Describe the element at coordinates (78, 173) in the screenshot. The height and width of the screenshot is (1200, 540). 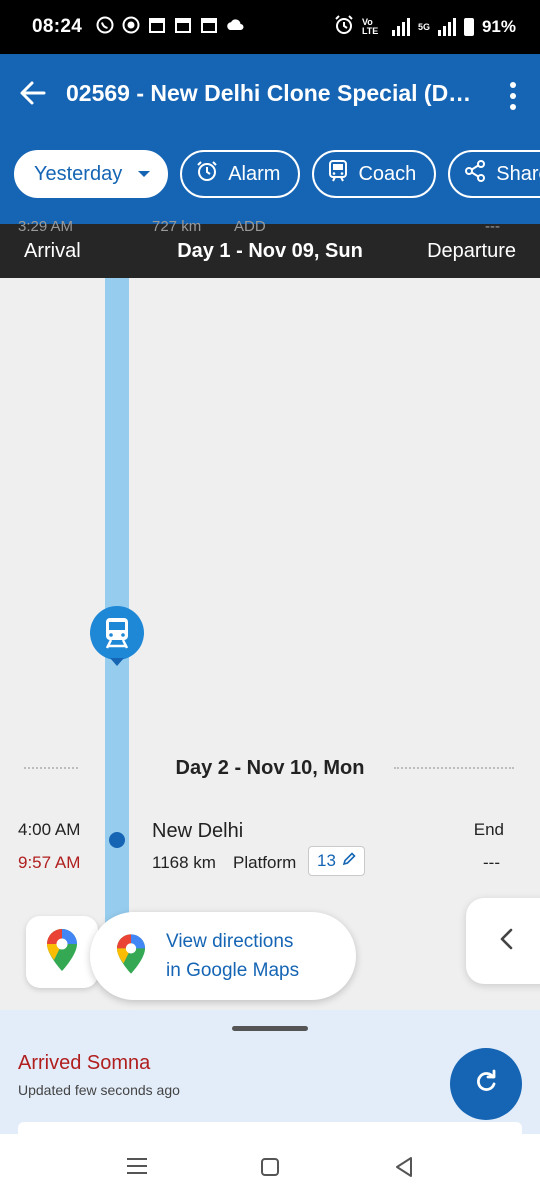
I see `date-selector-label: Yesterday` at that location.